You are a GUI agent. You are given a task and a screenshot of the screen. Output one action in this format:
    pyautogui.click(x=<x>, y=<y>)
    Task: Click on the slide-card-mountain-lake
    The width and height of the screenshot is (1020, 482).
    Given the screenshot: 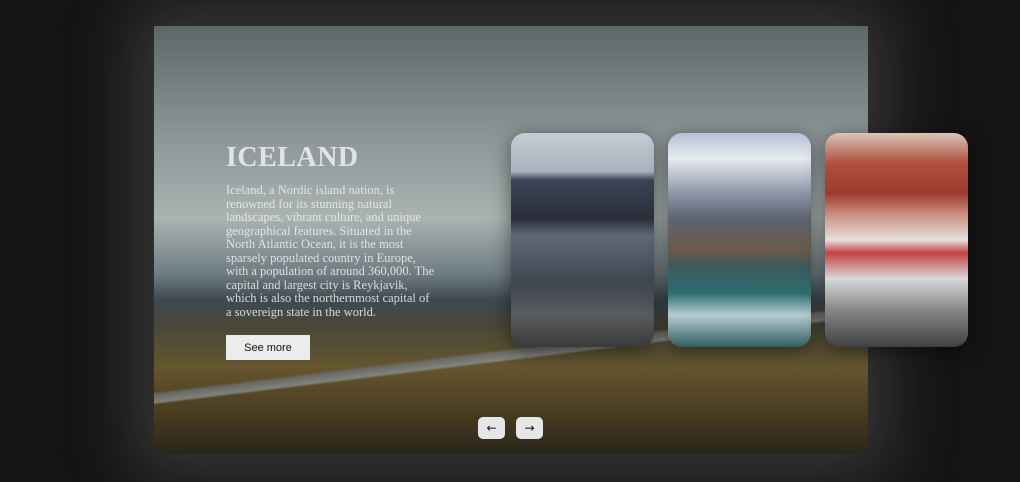 What is the action you would take?
    pyautogui.click(x=739, y=240)
    